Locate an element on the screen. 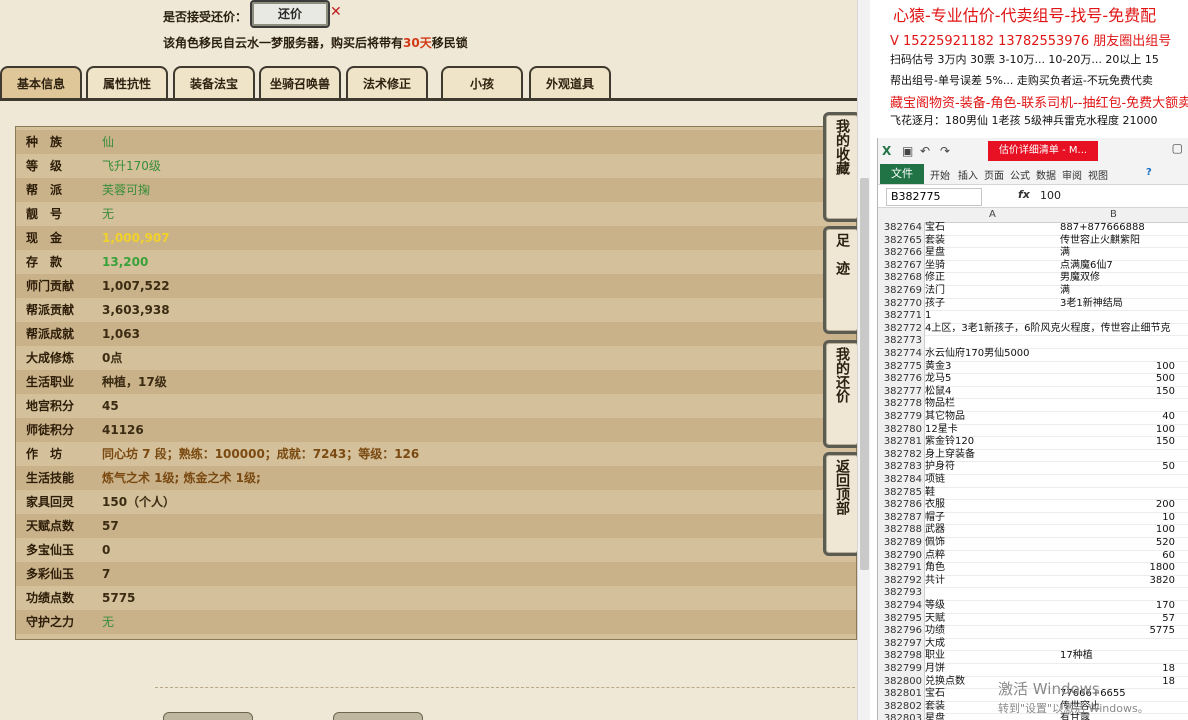 The height and width of the screenshot is (720, 1188). redo-icon: ↷ is located at coordinates (945, 151).